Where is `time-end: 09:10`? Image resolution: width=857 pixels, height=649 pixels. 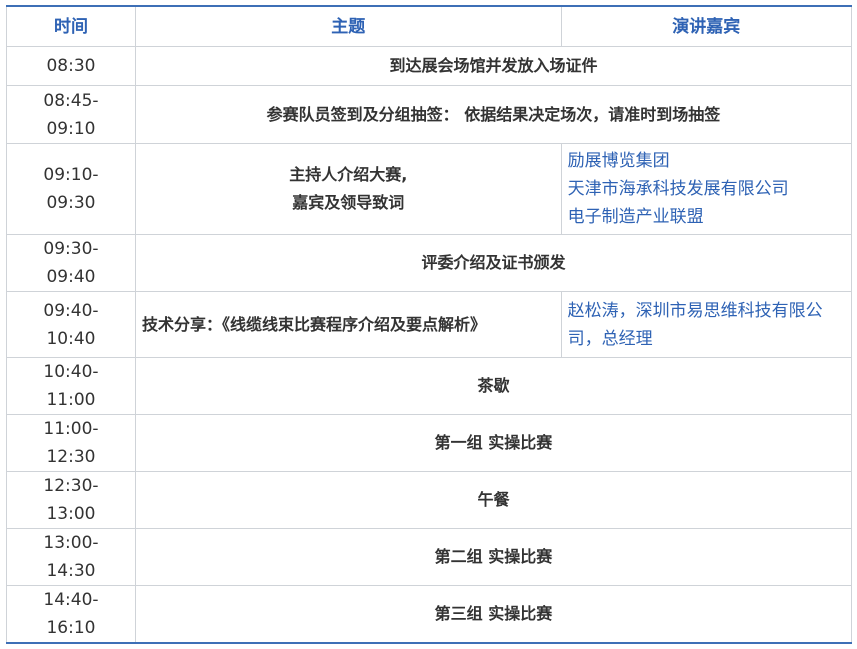 time-end: 09:10 is located at coordinates (71, 128).